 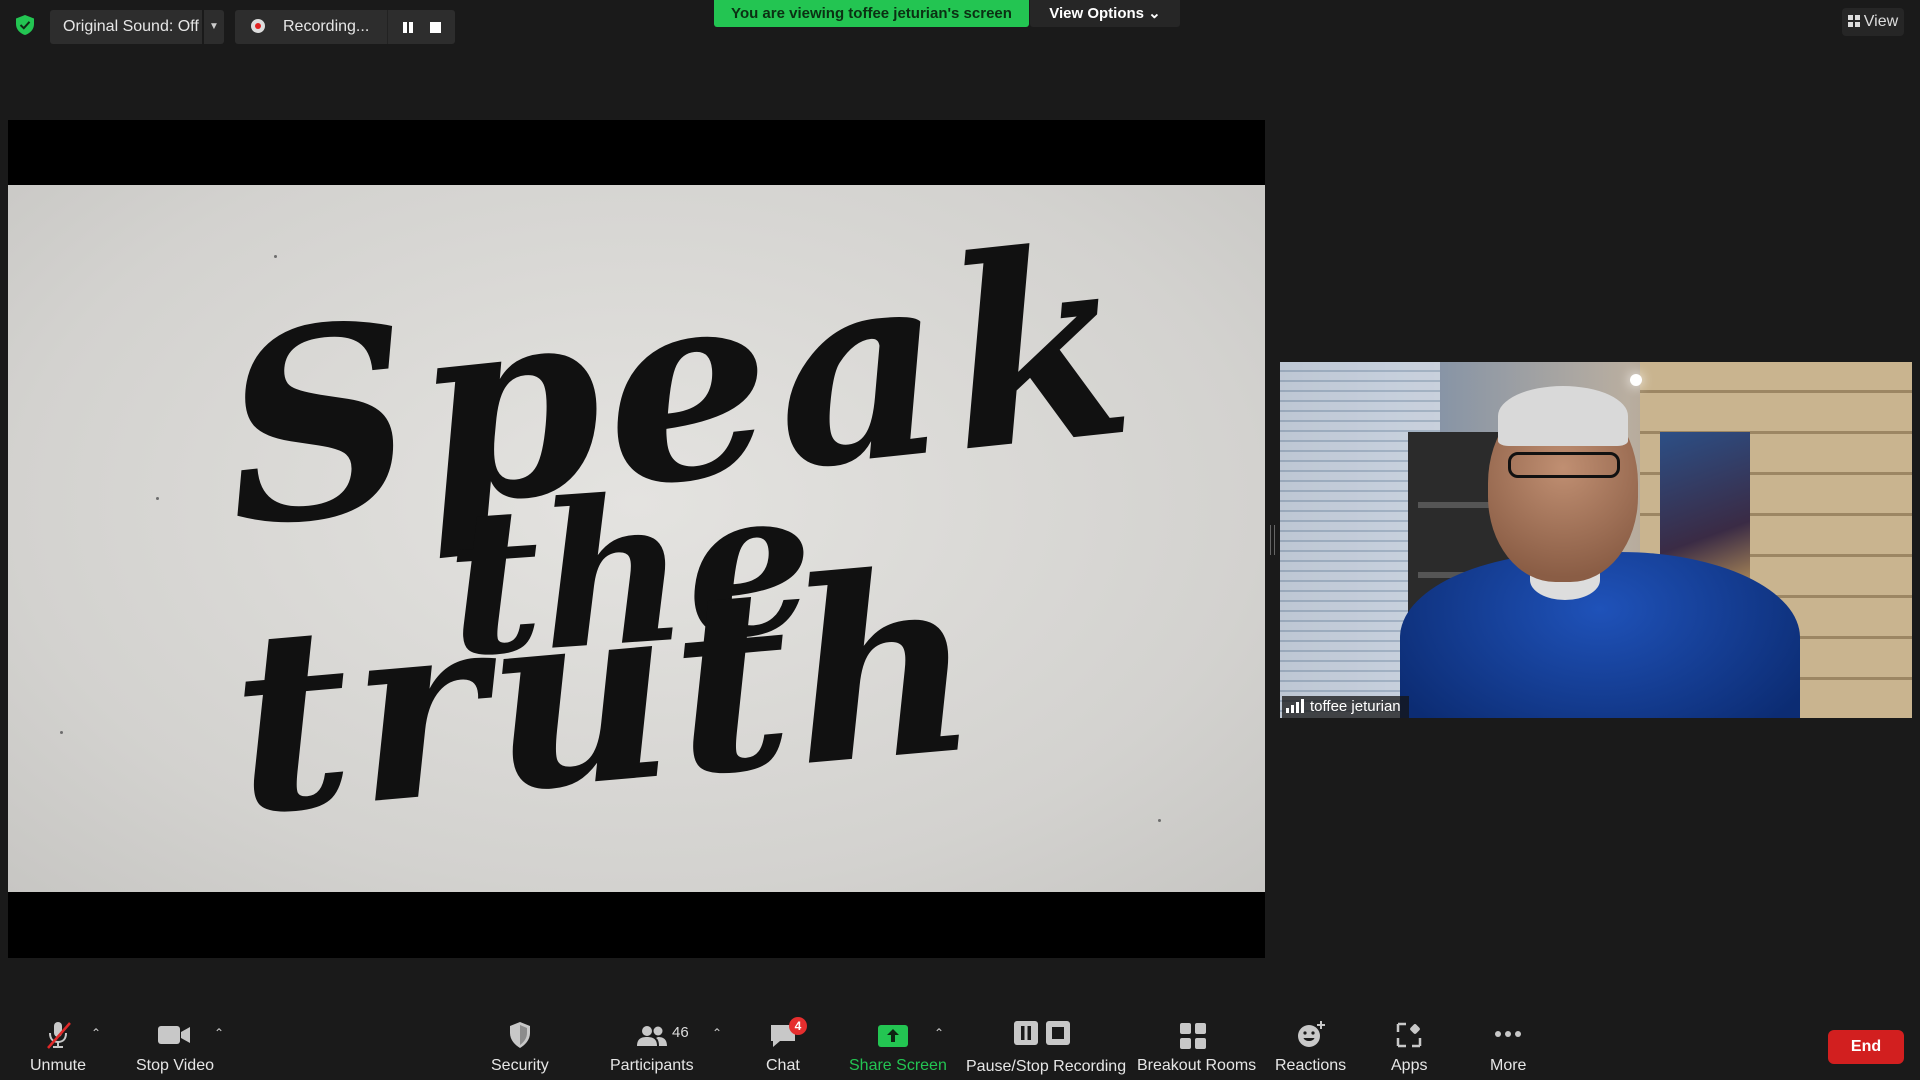 I want to click on reactions-label: Reactions, so click(x=1310, y=1066).